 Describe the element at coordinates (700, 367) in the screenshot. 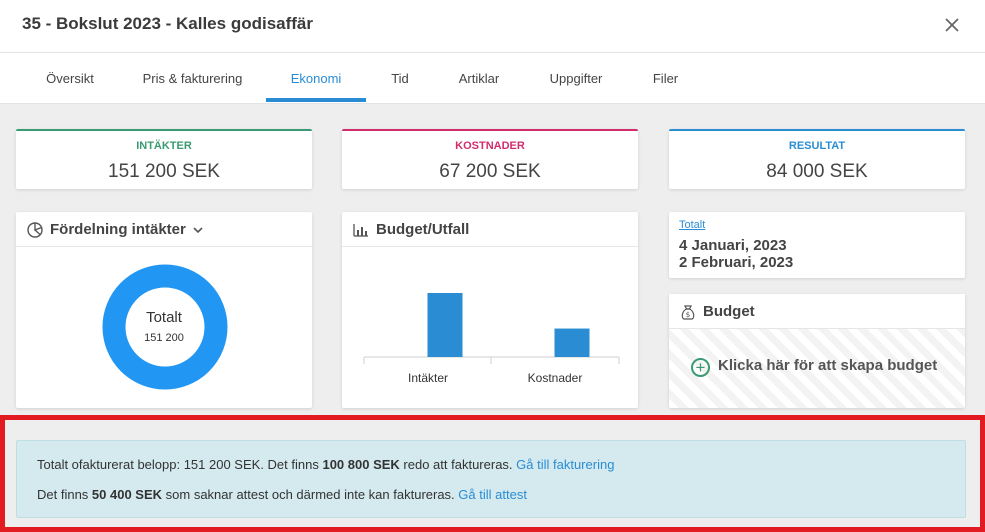

I see `plus-circle-icon: +` at that location.